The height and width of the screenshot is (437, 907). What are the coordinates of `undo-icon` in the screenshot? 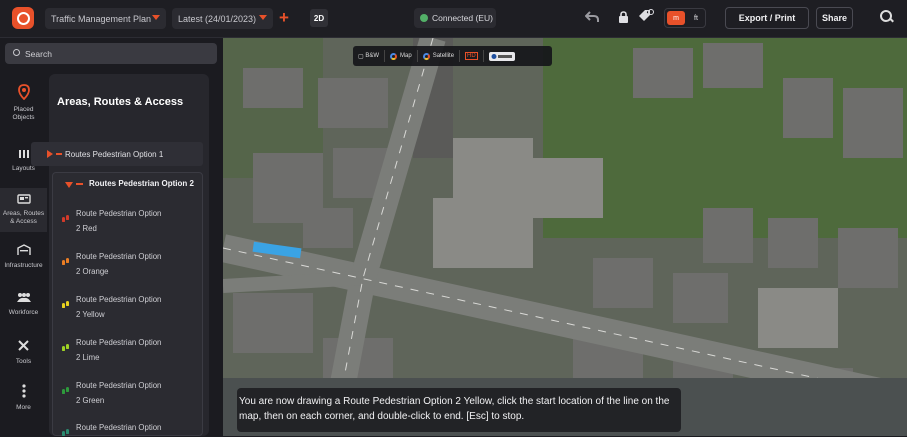 It's located at (591, 18).